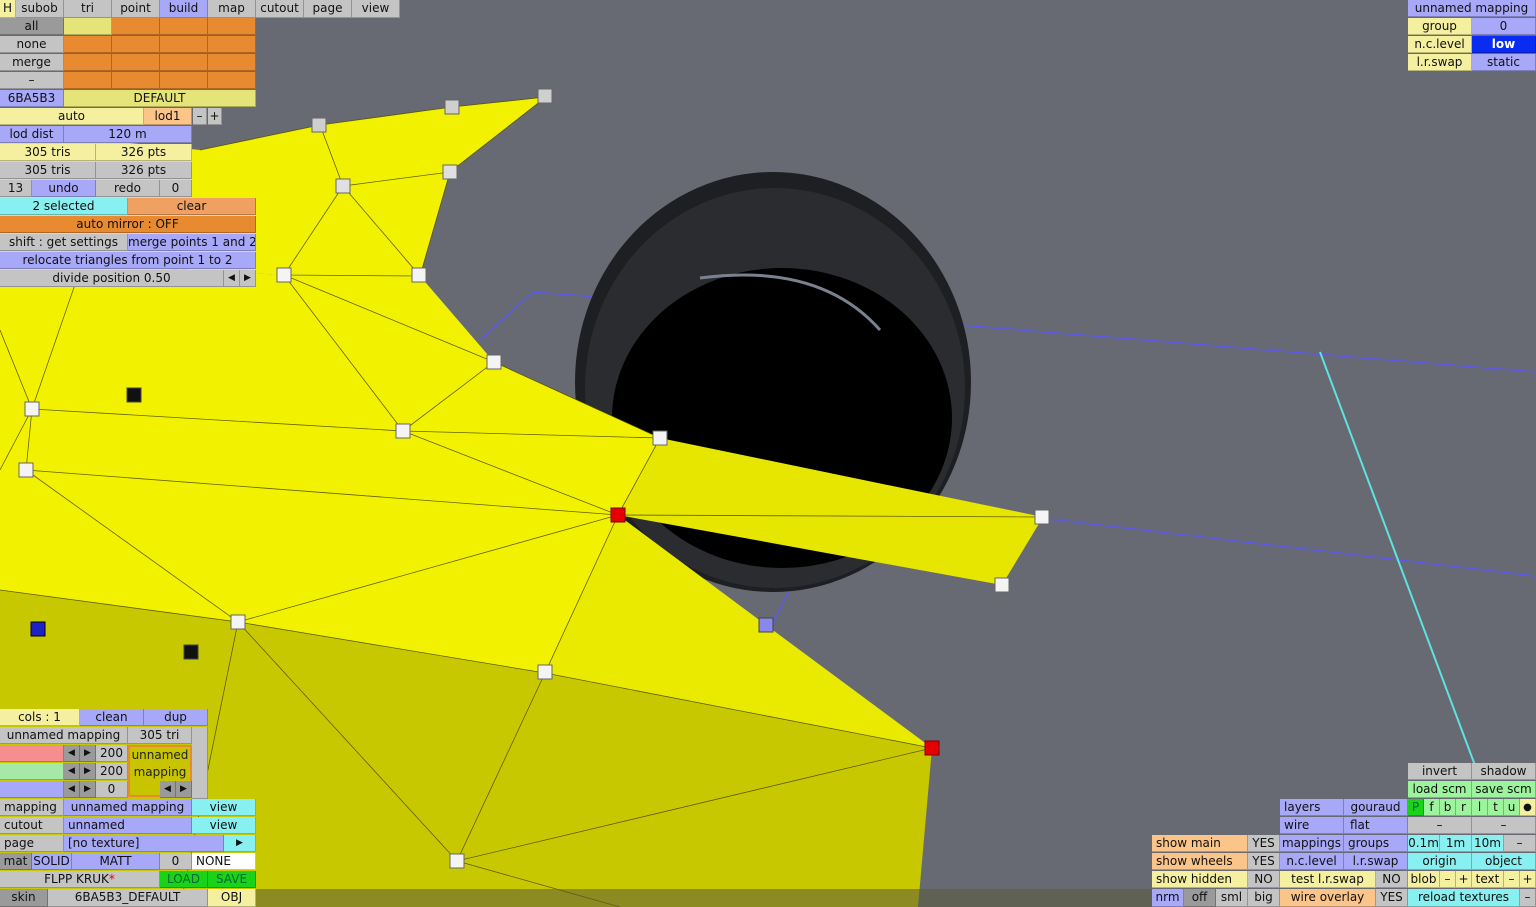 This screenshot has width=1536, height=907. What do you see at coordinates (32, 44) in the screenshot?
I see `select-none-button: none` at bounding box center [32, 44].